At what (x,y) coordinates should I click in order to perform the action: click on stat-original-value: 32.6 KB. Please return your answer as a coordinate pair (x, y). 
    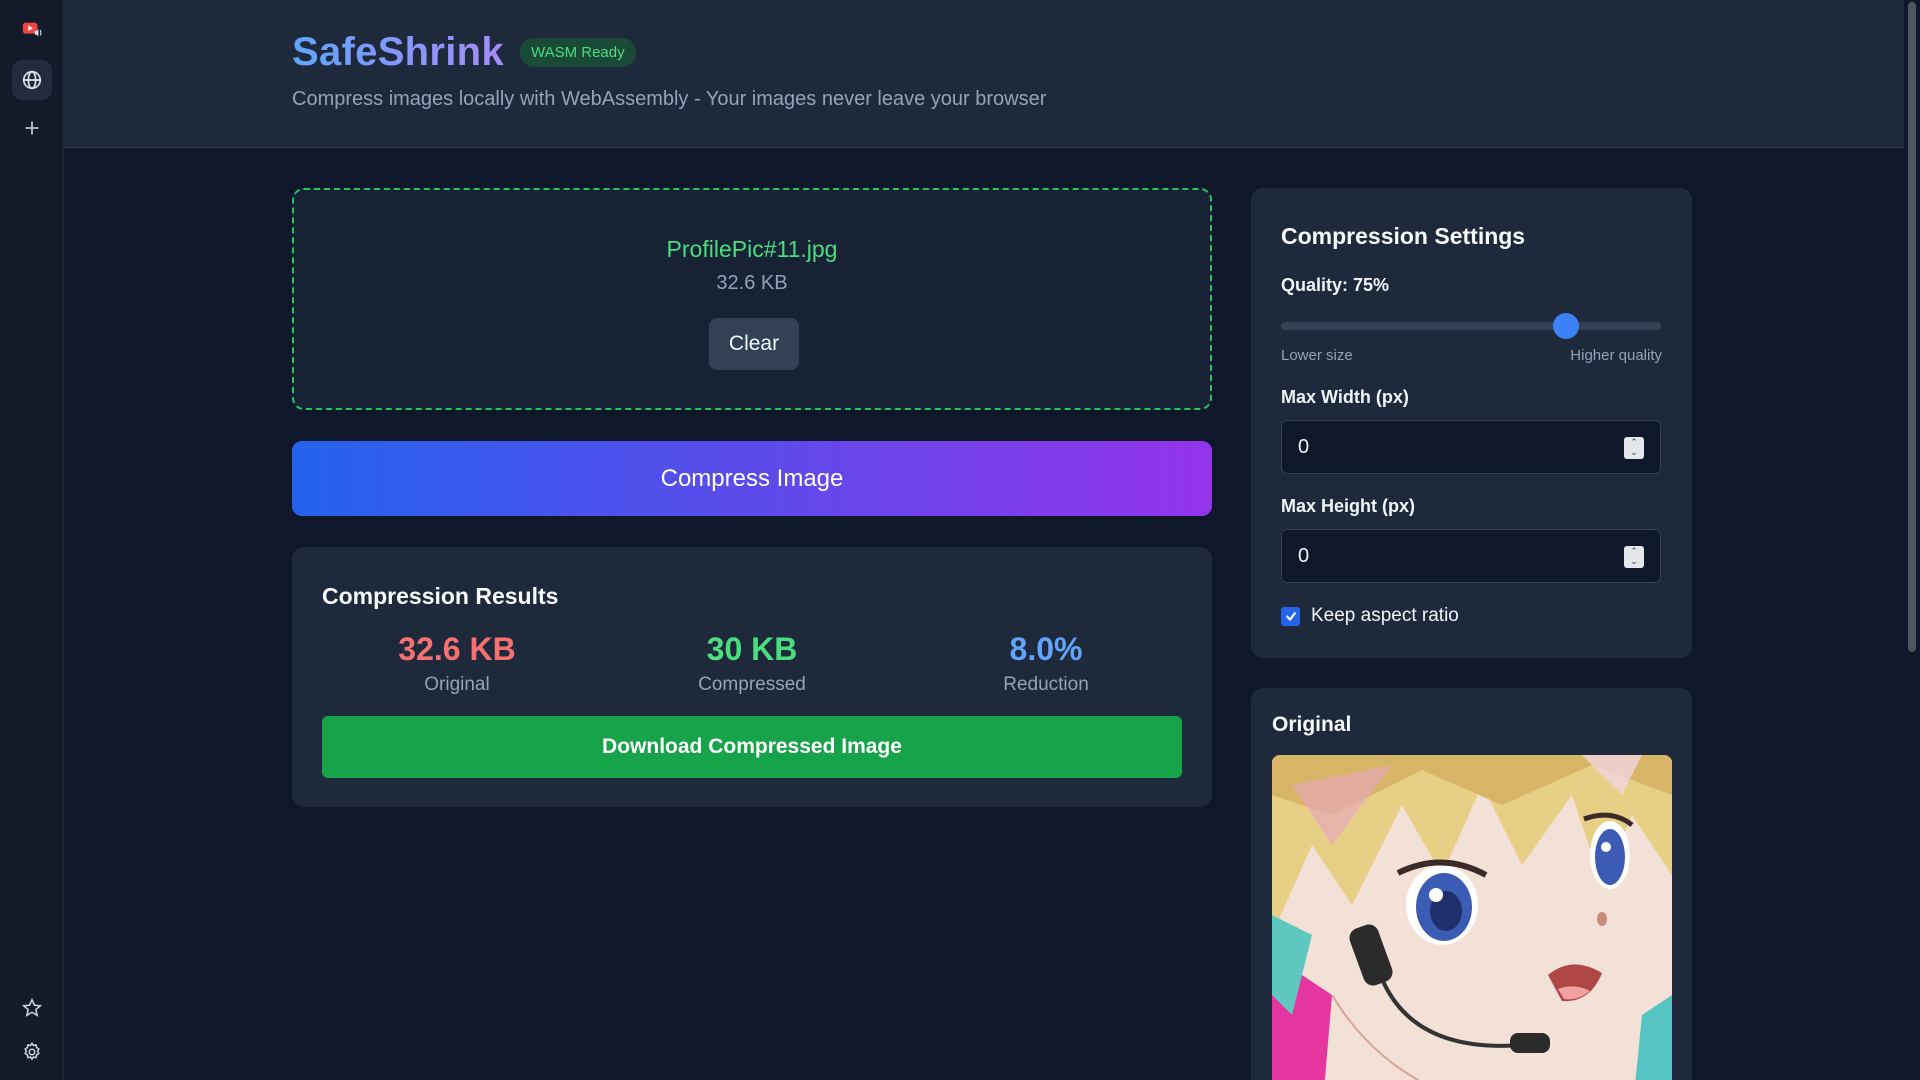
    Looking at the image, I should click on (457, 649).